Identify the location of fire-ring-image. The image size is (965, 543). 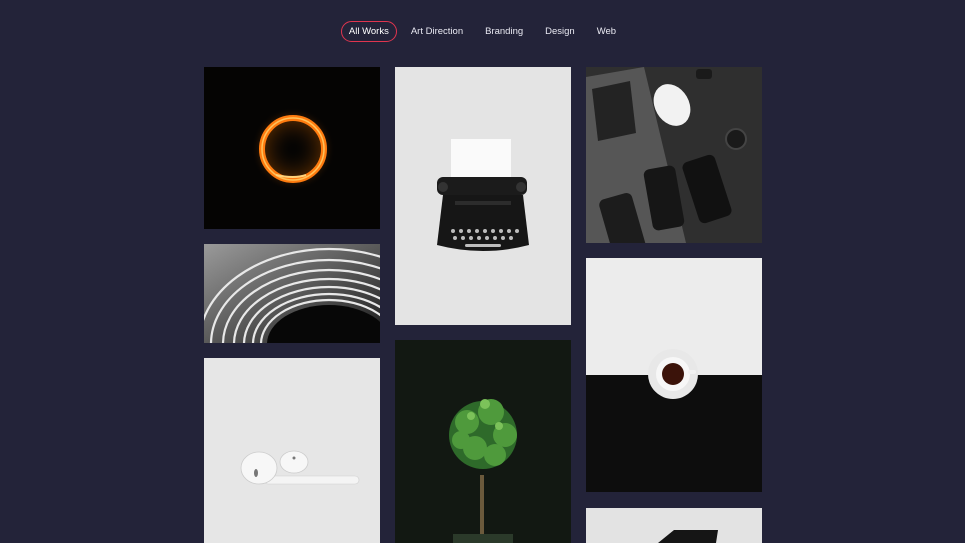
(292, 148).